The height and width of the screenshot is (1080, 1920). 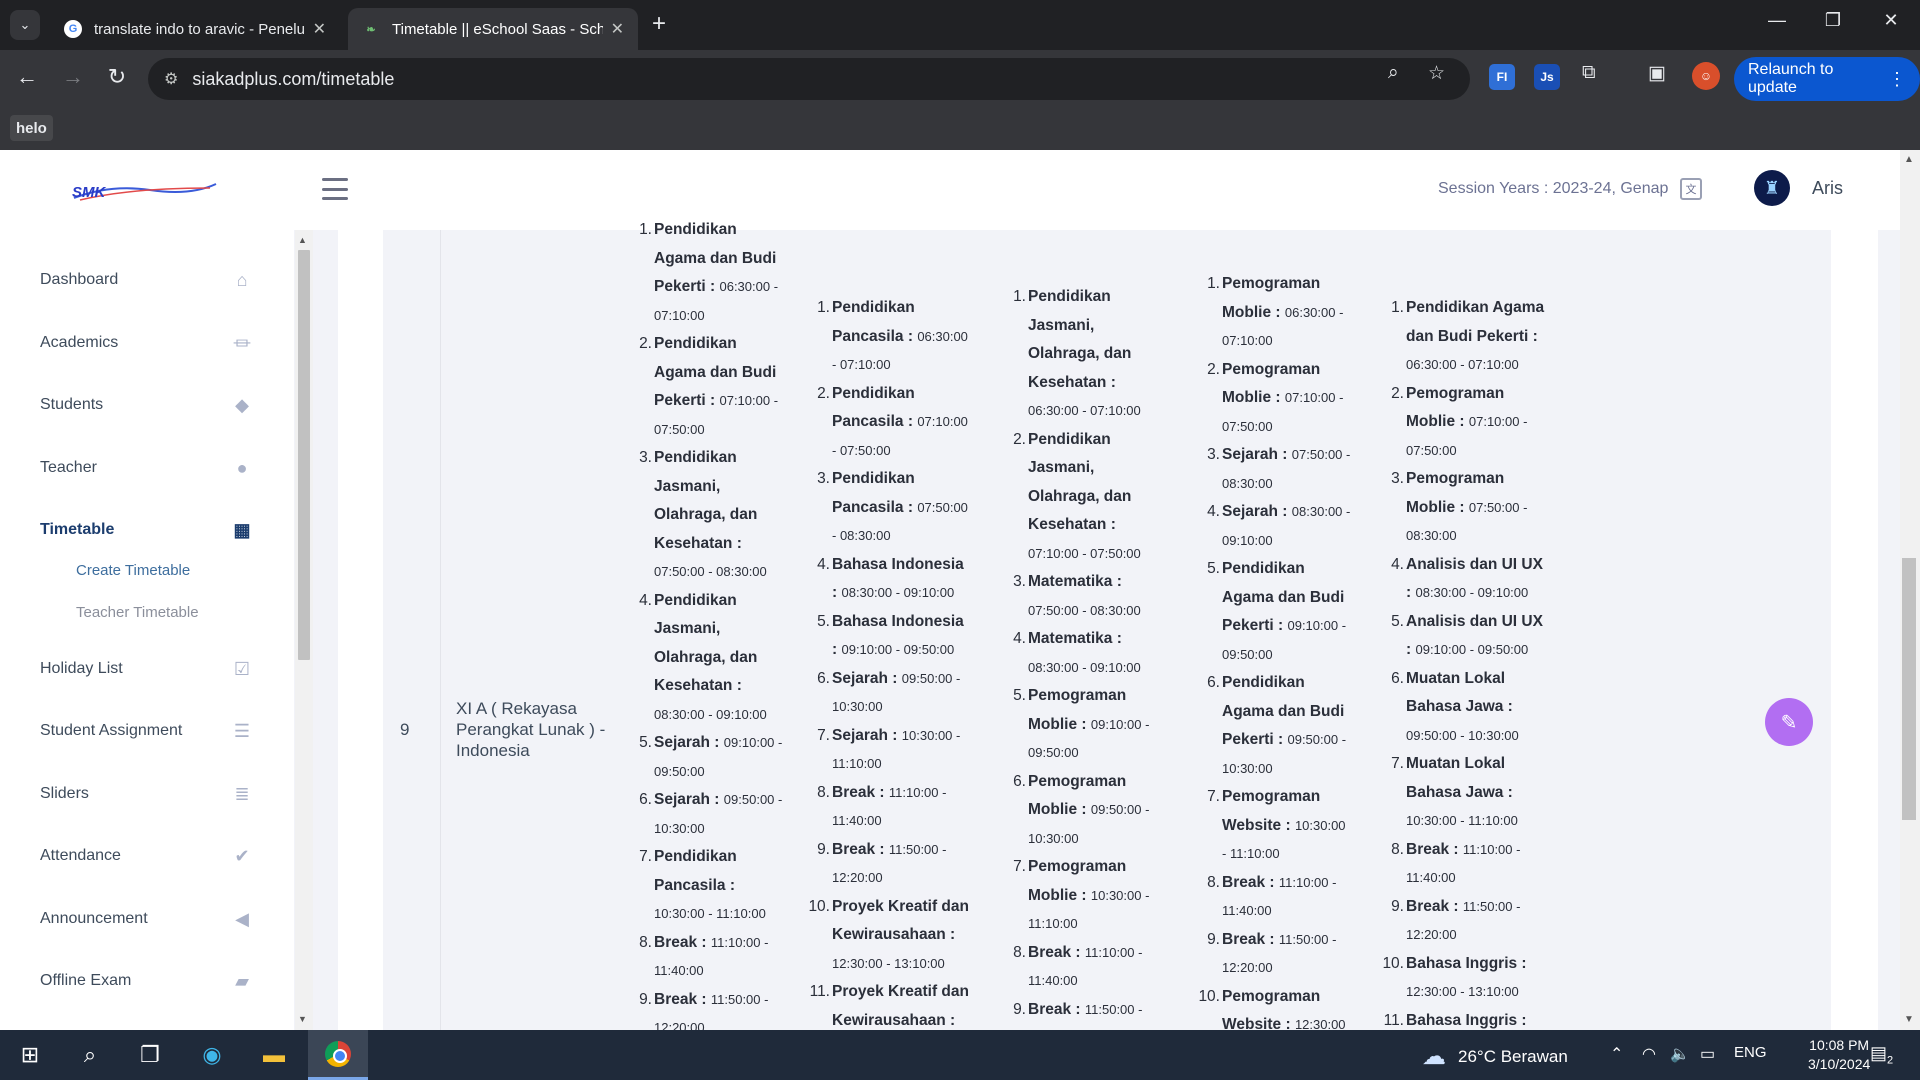 I want to click on clock: 10:08 PM 3/10/2024, so click(x=1839, y=1055).